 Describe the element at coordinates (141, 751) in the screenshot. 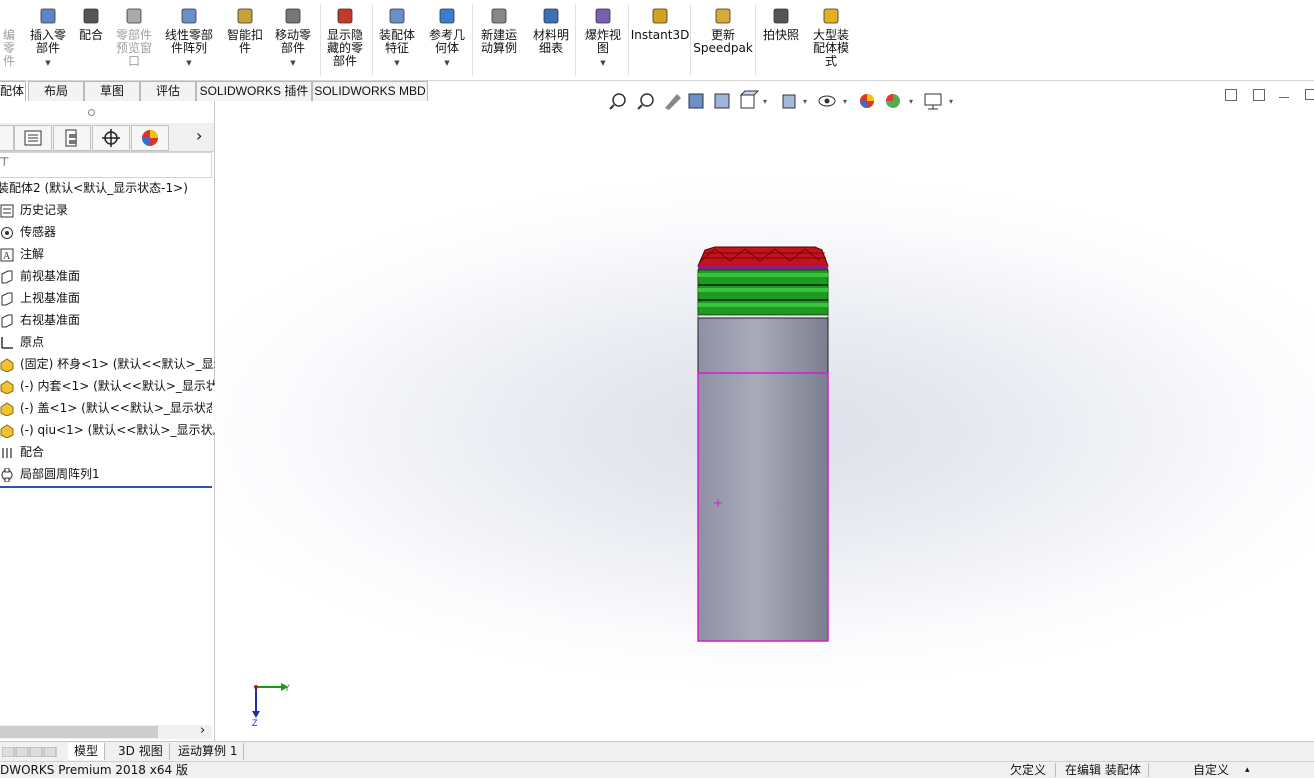

I see `tab-3d-view: 3D 视图` at that location.